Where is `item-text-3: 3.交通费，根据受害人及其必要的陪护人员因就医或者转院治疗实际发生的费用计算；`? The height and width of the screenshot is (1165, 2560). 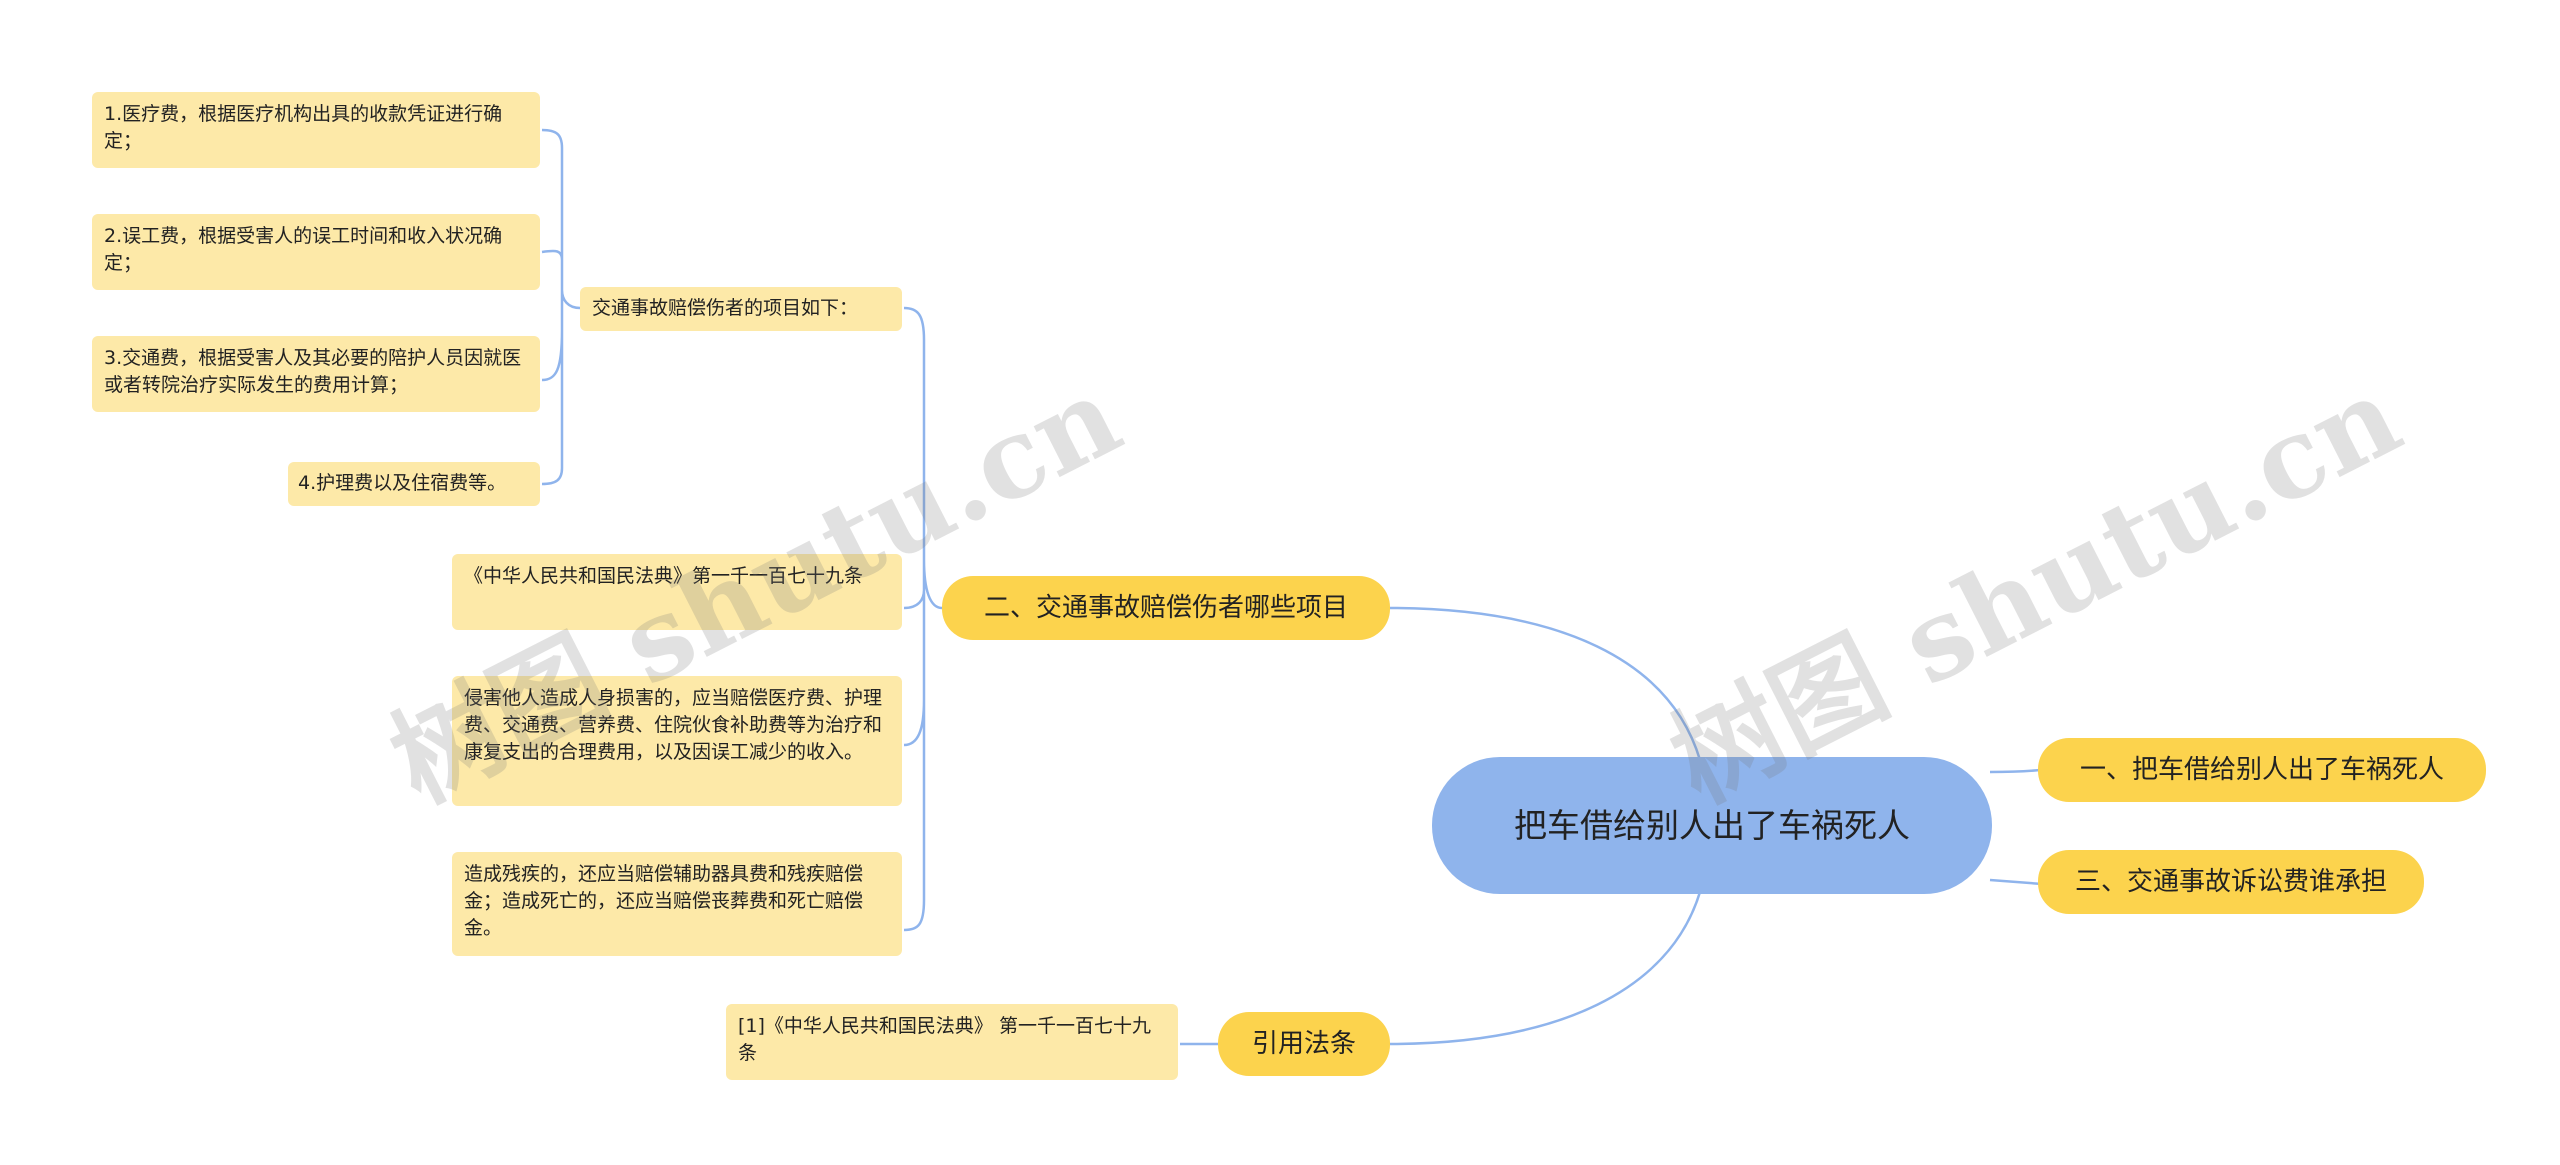 item-text-3: 3.交通费，根据受害人及其必要的陪护人员因就医或者转院治疗实际发生的费用计算； is located at coordinates (313, 371).